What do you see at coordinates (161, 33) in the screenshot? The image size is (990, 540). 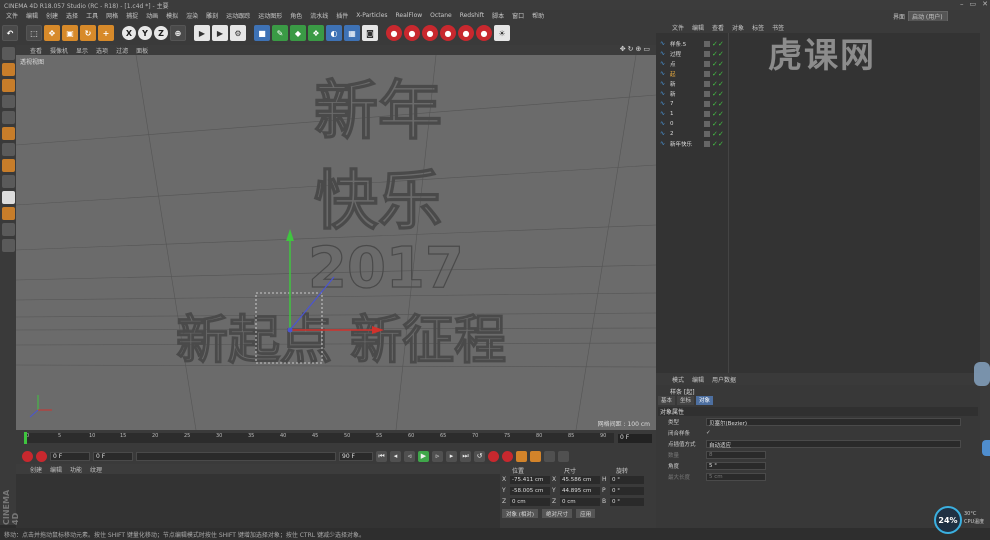 I see `z-axis-lock-button: Z` at bounding box center [161, 33].